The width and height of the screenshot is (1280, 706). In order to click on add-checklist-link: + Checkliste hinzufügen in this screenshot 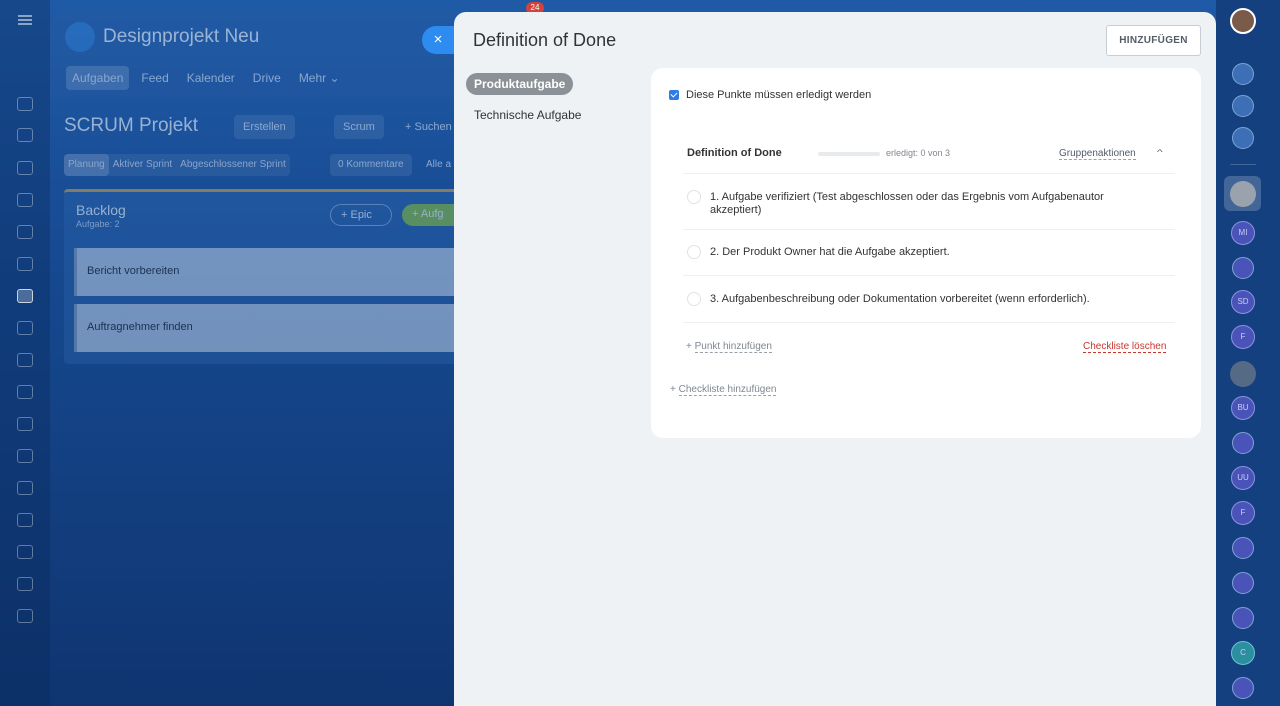, I will do `click(723, 390)`.